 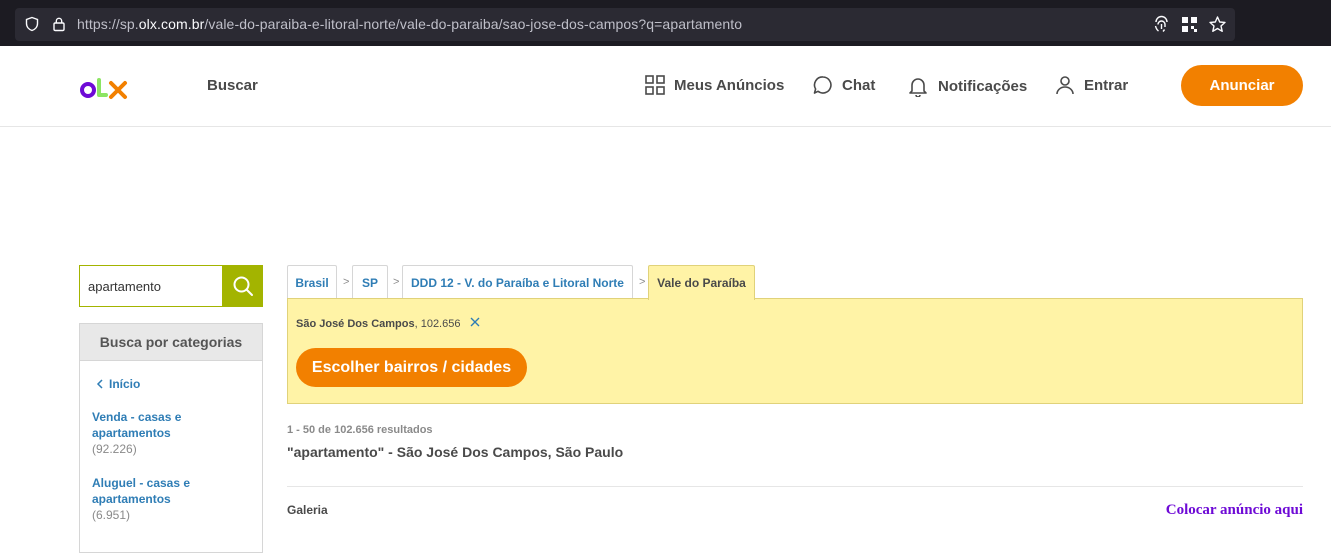 What do you see at coordinates (125, 384) in the screenshot?
I see `category-inicio-label: Início` at bounding box center [125, 384].